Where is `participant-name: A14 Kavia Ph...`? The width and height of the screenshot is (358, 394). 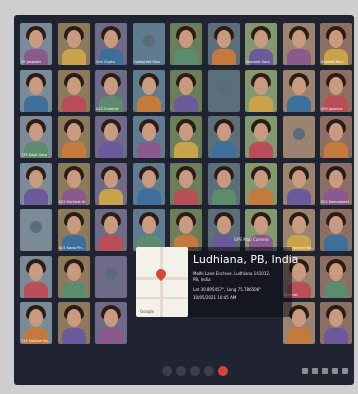
participant-name: A14 Kavia Ph... is located at coordinates (71, 248).